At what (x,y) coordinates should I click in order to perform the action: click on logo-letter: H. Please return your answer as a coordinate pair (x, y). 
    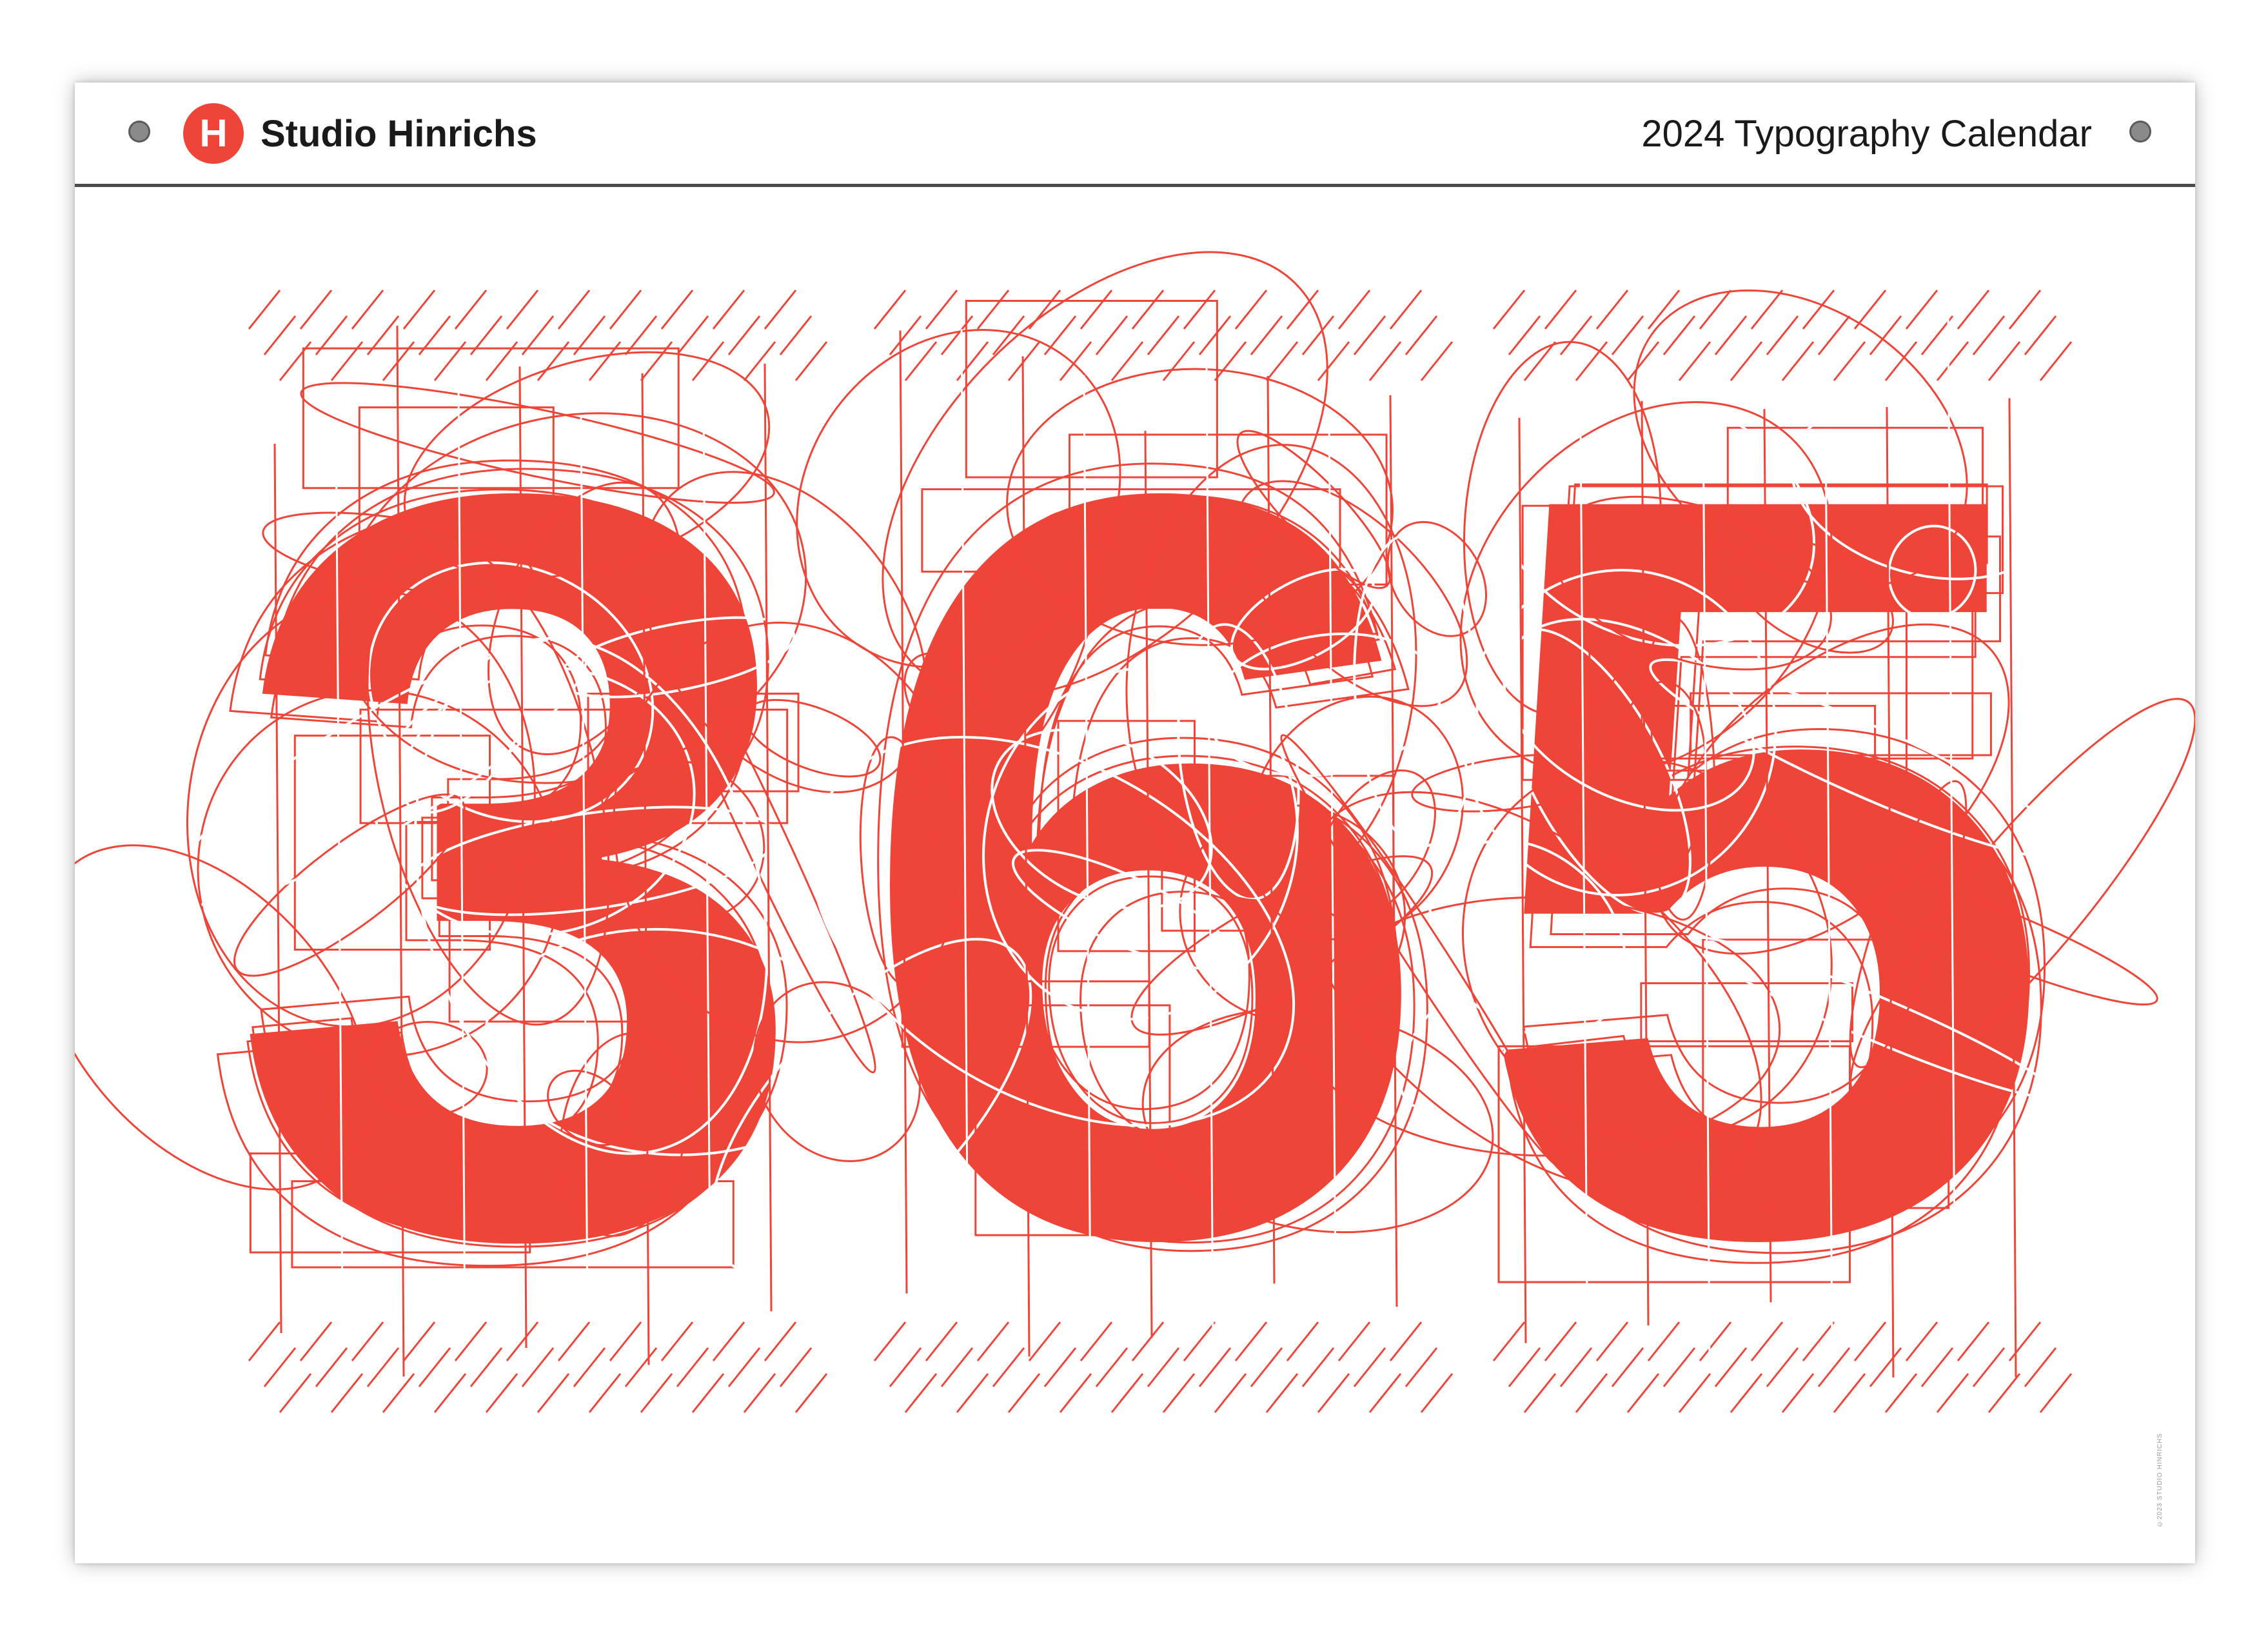
    Looking at the image, I should click on (213, 133).